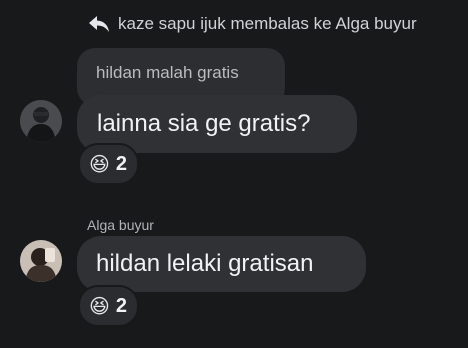  I want to click on reply-header: kaze sapu ijuk membalas ke Alga buyur, so click(252, 24).